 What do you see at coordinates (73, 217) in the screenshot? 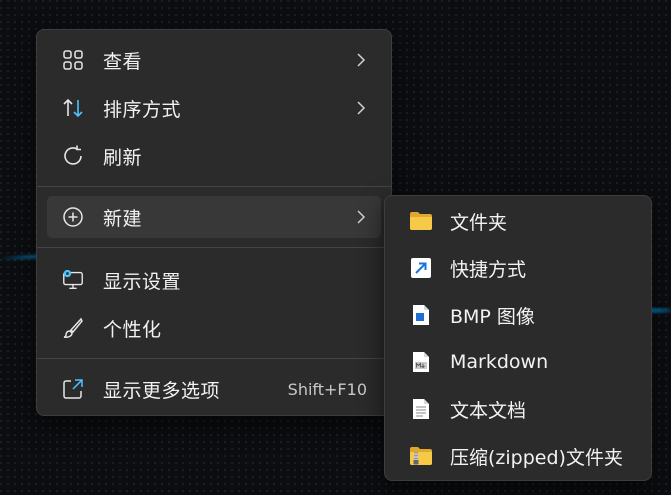
I see `add-circle-icon` at bounding box center [73, 217].